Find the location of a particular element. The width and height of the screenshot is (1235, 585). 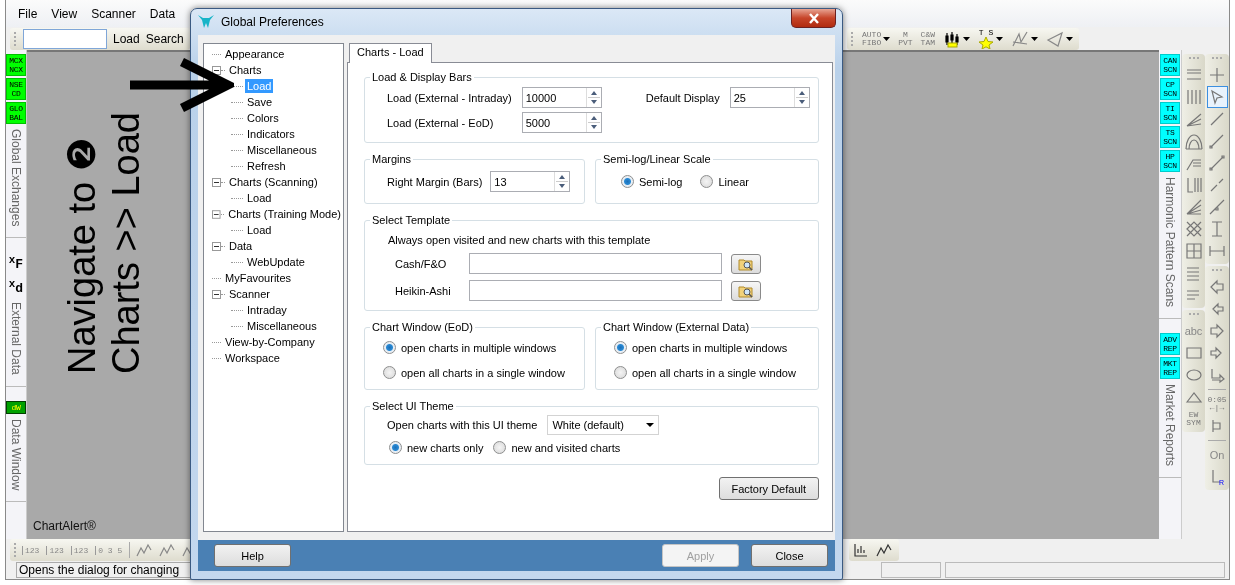

side-tab: Harmonic Pattern Scans is located at coordinates (1170, 242).